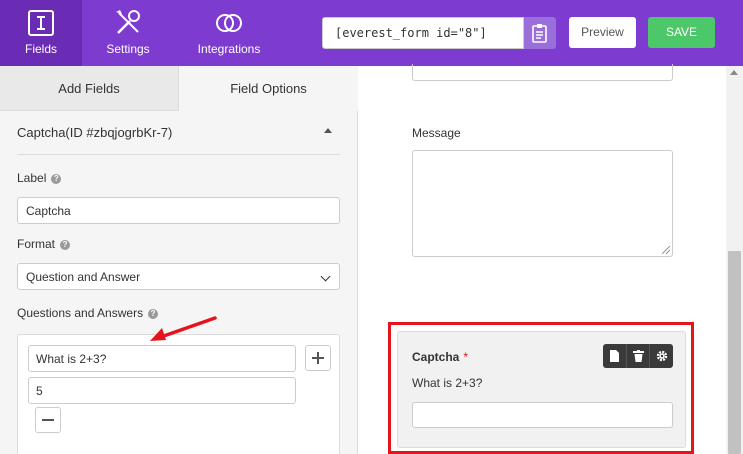  I want to click on answer-input: 5, so click(162, 390).